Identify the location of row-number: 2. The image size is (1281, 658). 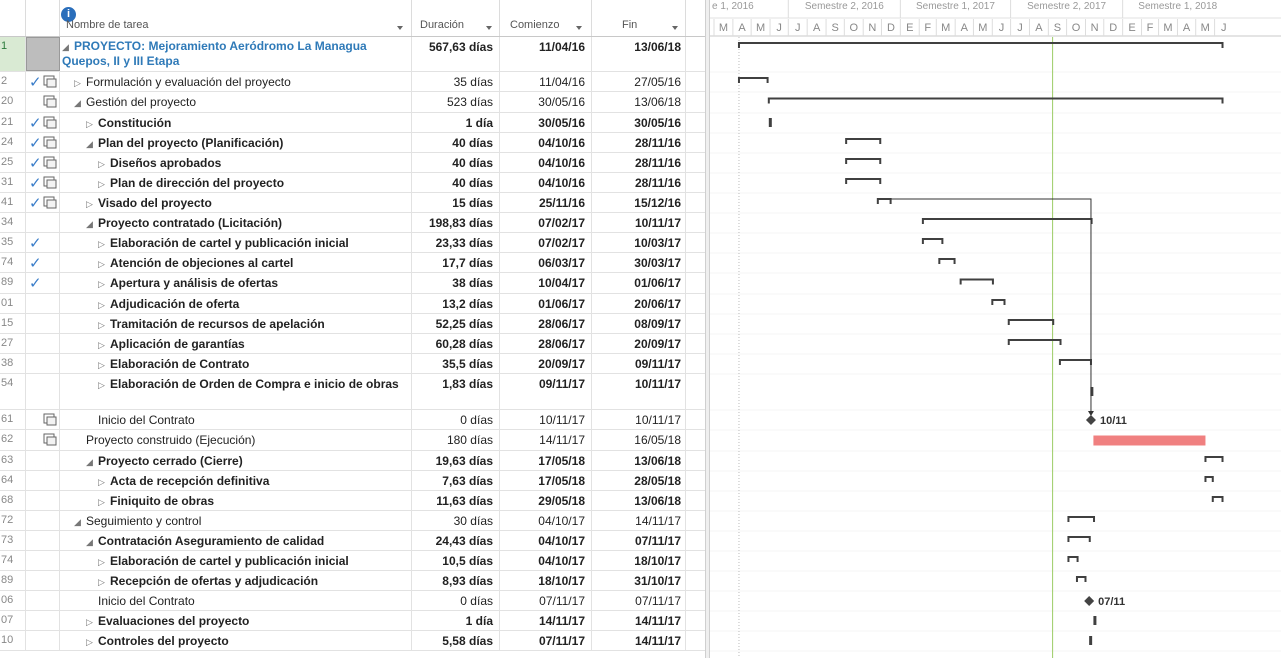
(13, 81).